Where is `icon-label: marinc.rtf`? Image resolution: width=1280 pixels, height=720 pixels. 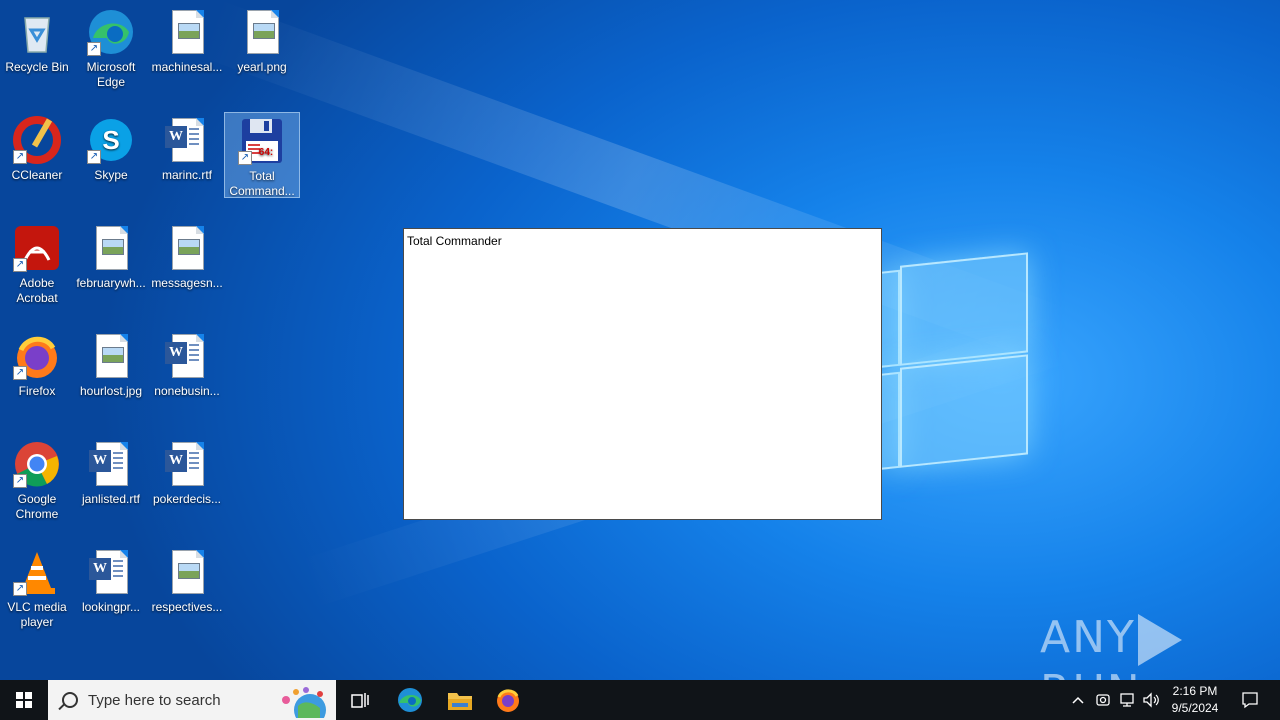
icon-label: marinc.rtf is located at coordinates (186, 175).